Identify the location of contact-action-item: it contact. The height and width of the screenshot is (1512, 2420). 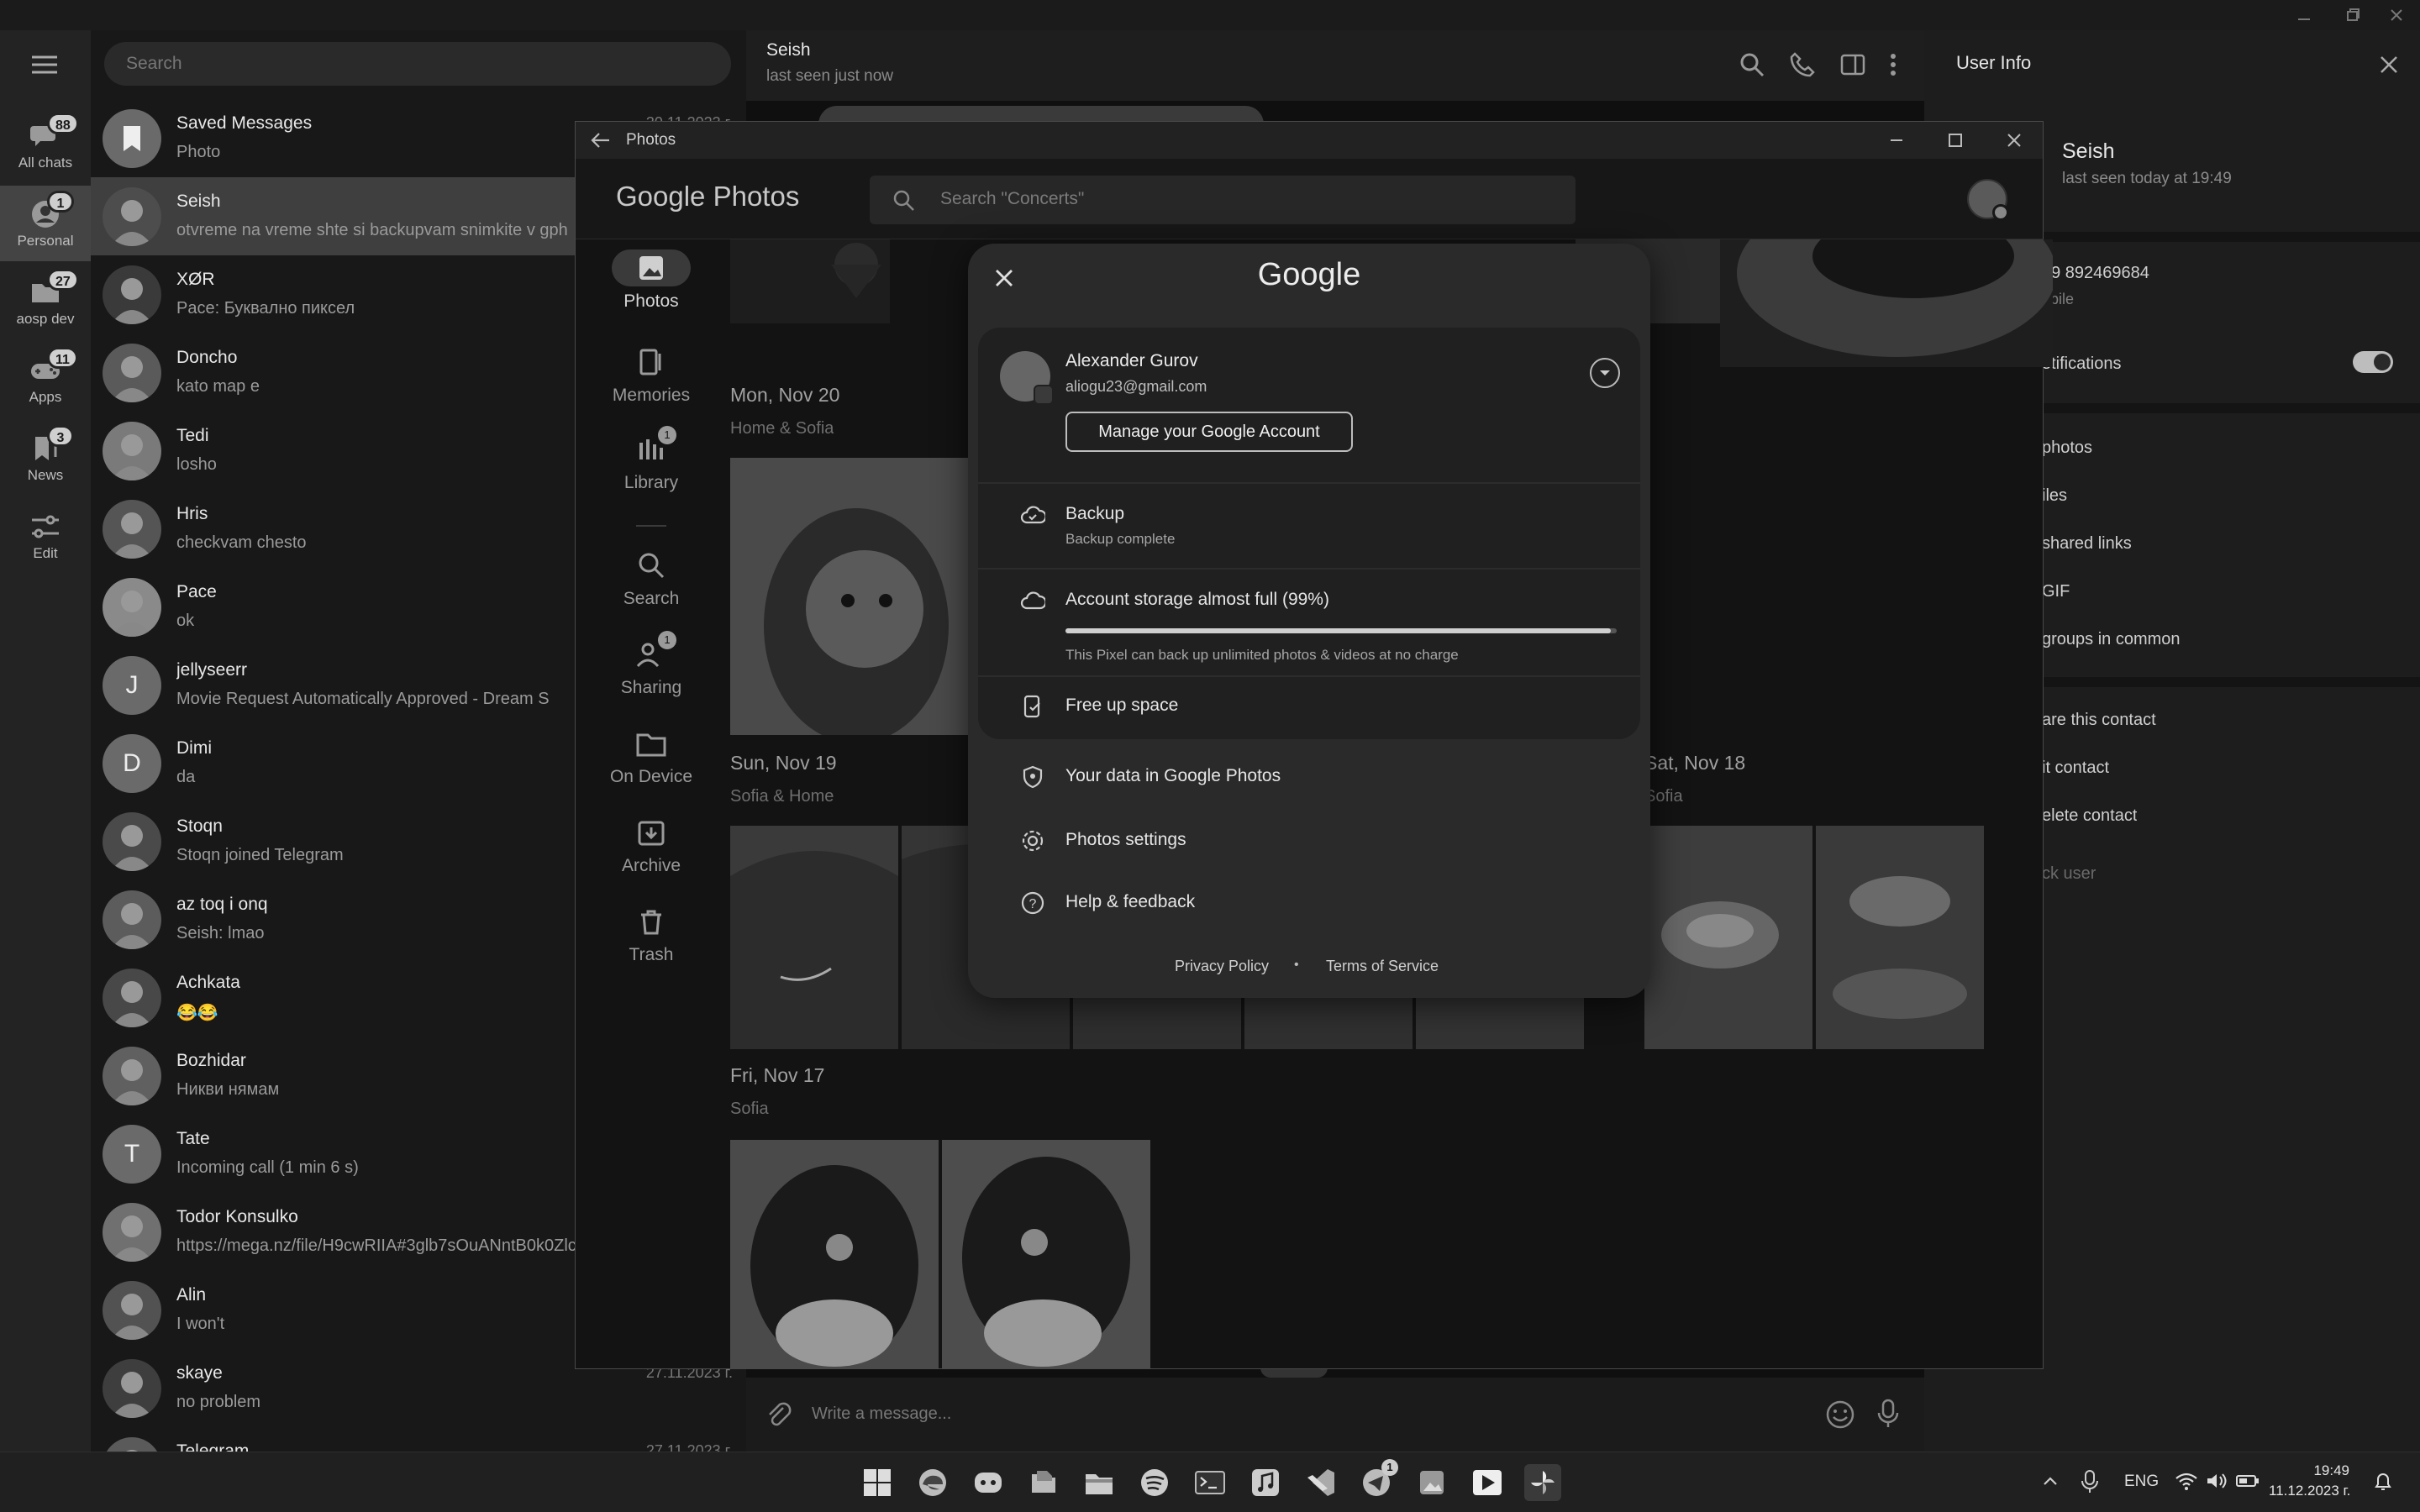
(2075, 768).